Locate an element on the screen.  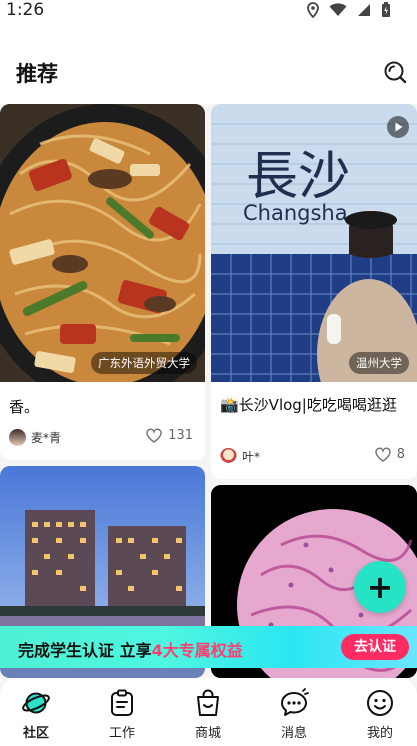
post-location: 温州大学 is located at coordinates (379, 363).